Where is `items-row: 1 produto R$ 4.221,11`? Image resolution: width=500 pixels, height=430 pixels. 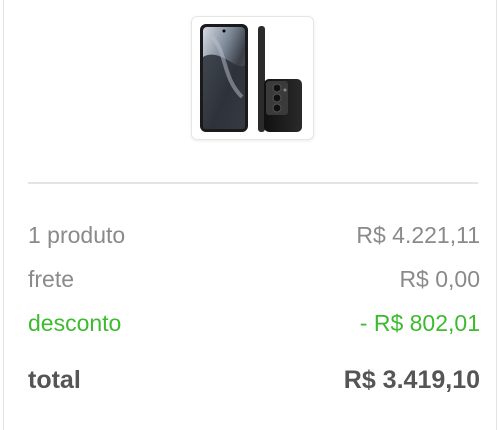
items-row: 1 produto R$ 4.221,11 is located at coordinates (254, 235).